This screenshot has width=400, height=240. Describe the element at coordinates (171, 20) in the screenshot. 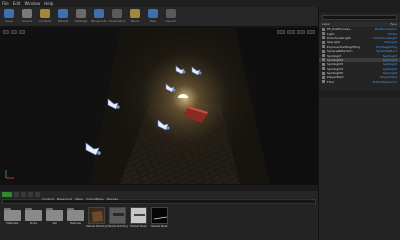

I see `toolbar-label: Launch` at that location.